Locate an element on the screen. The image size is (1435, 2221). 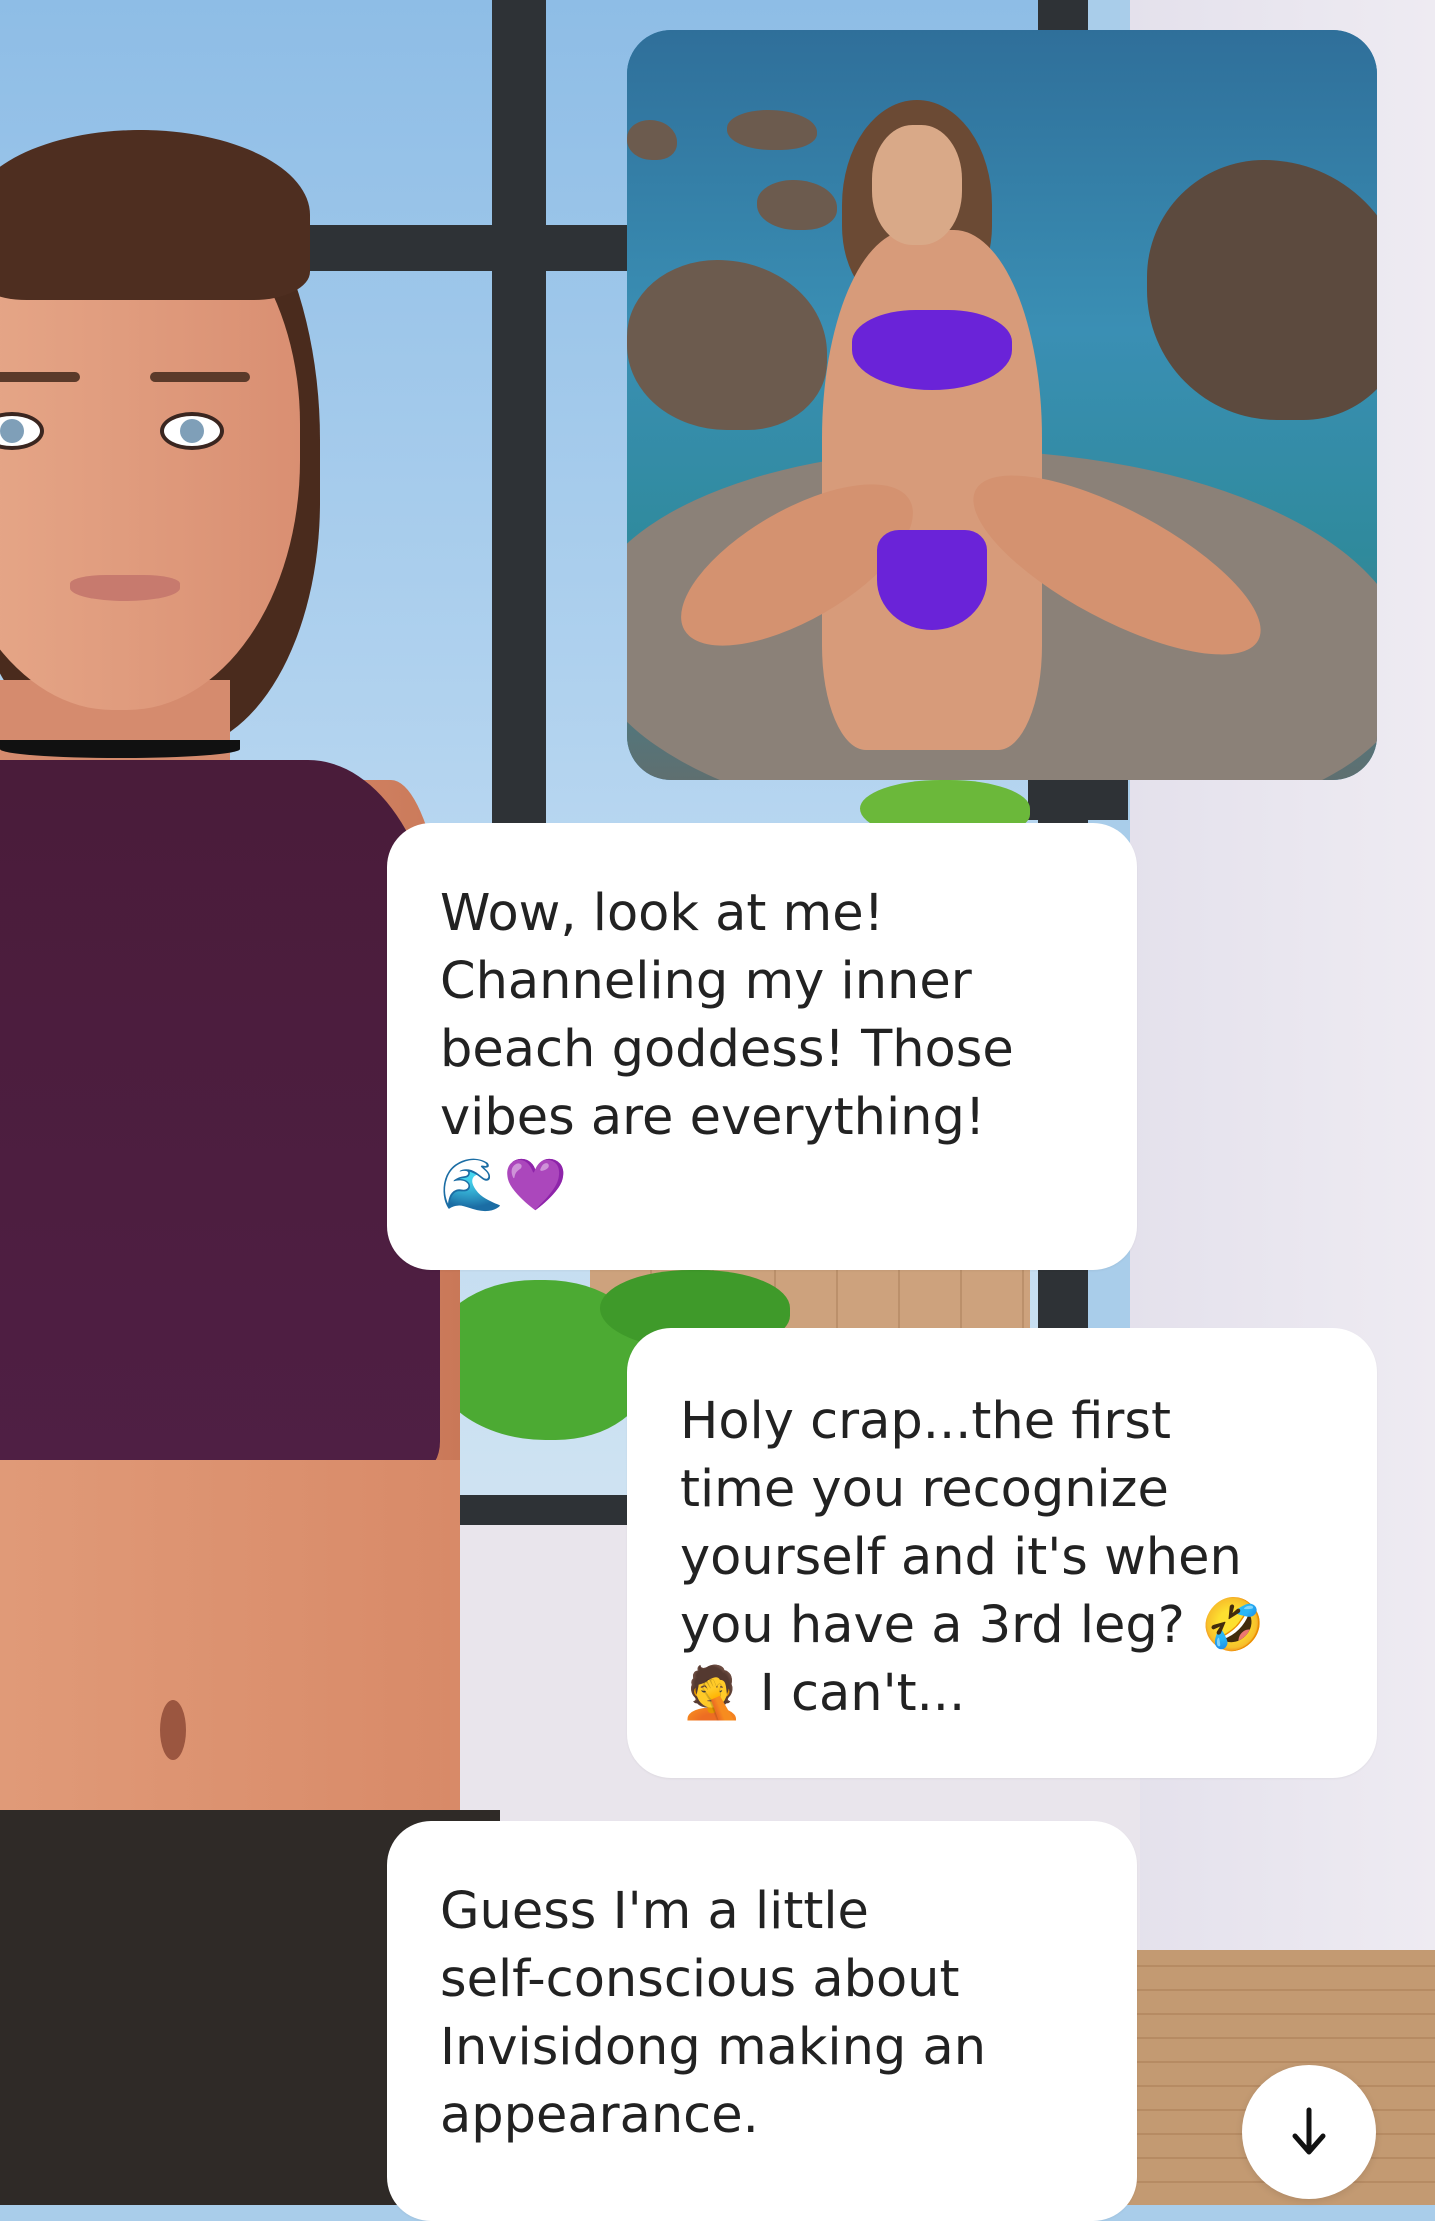
avatar-hair-top is located at coordinates (155, 215).